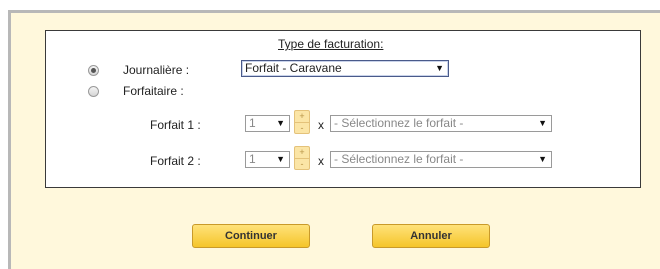 The width and height of the screenshot is (660, 269). I want to click on package-2-multiplier: x, so click(321, 161).